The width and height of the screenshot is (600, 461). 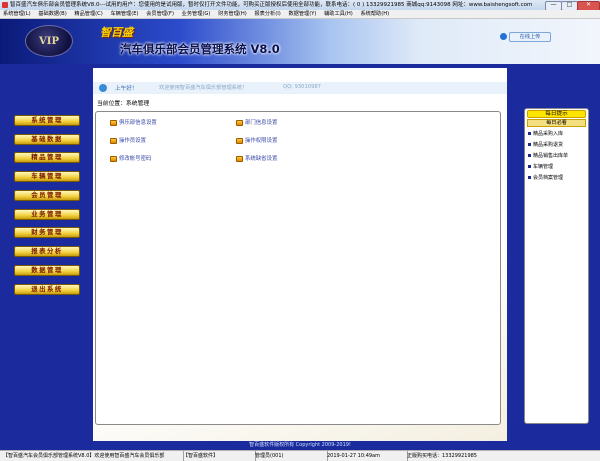 I want to click on qq-info: QQ: 93010987, so click(x=302, y=87).